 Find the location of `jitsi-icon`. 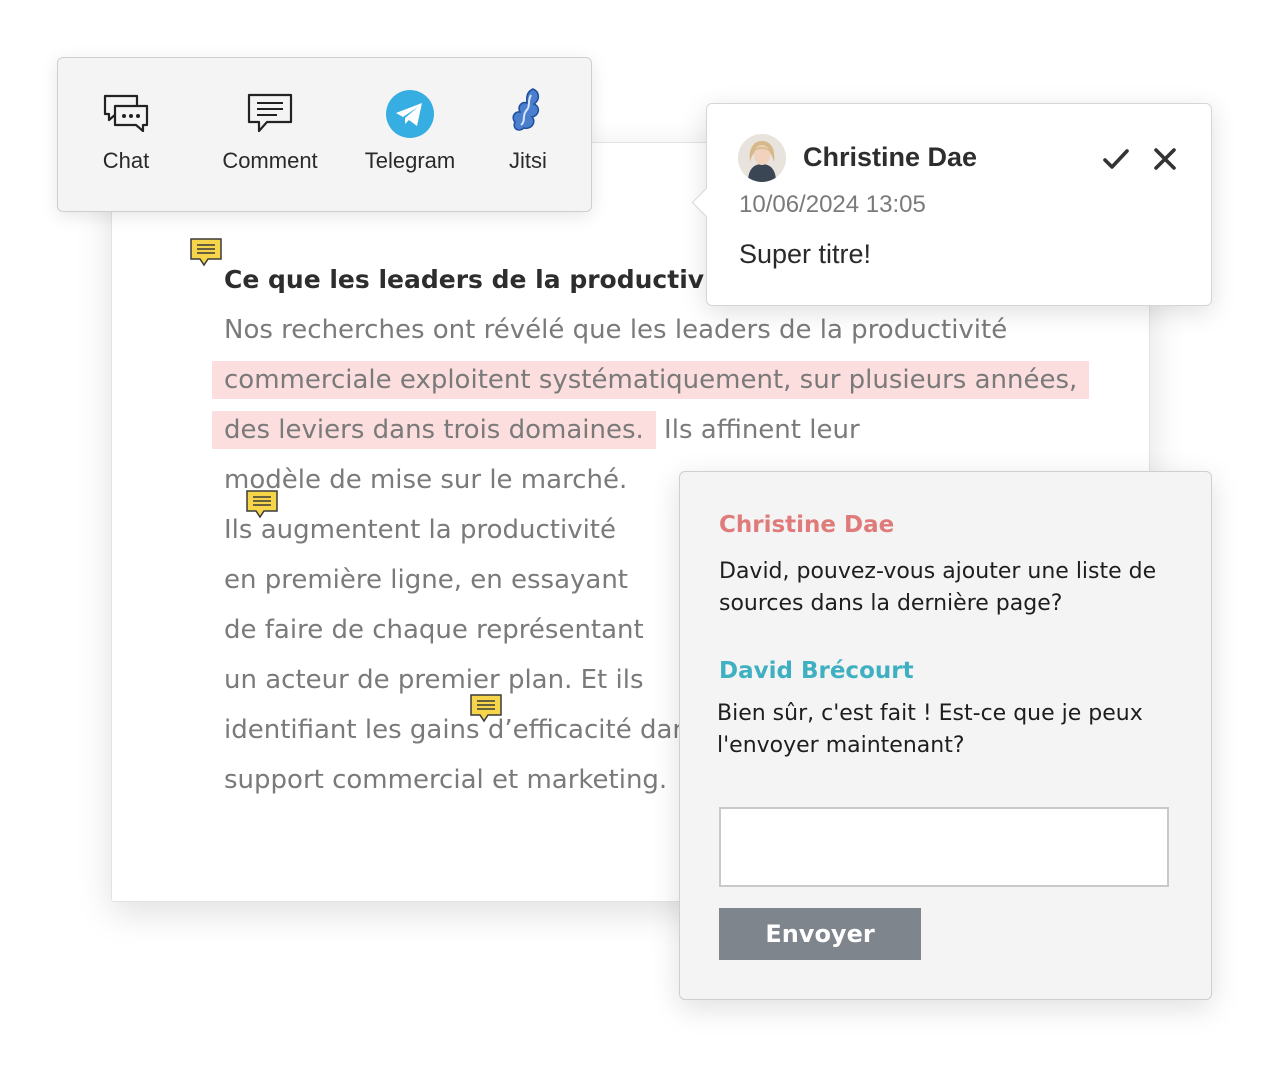

jitsi-icon is located at coordinates (526, 109).